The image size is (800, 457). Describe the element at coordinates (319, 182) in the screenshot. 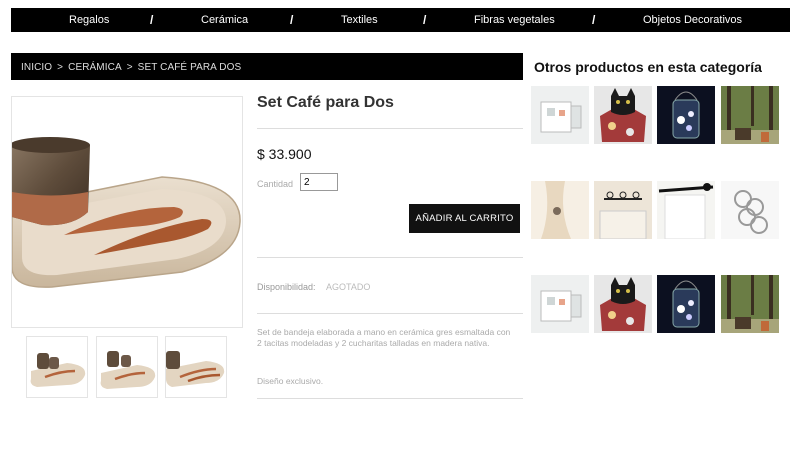

I see `quantity-input` at that location.